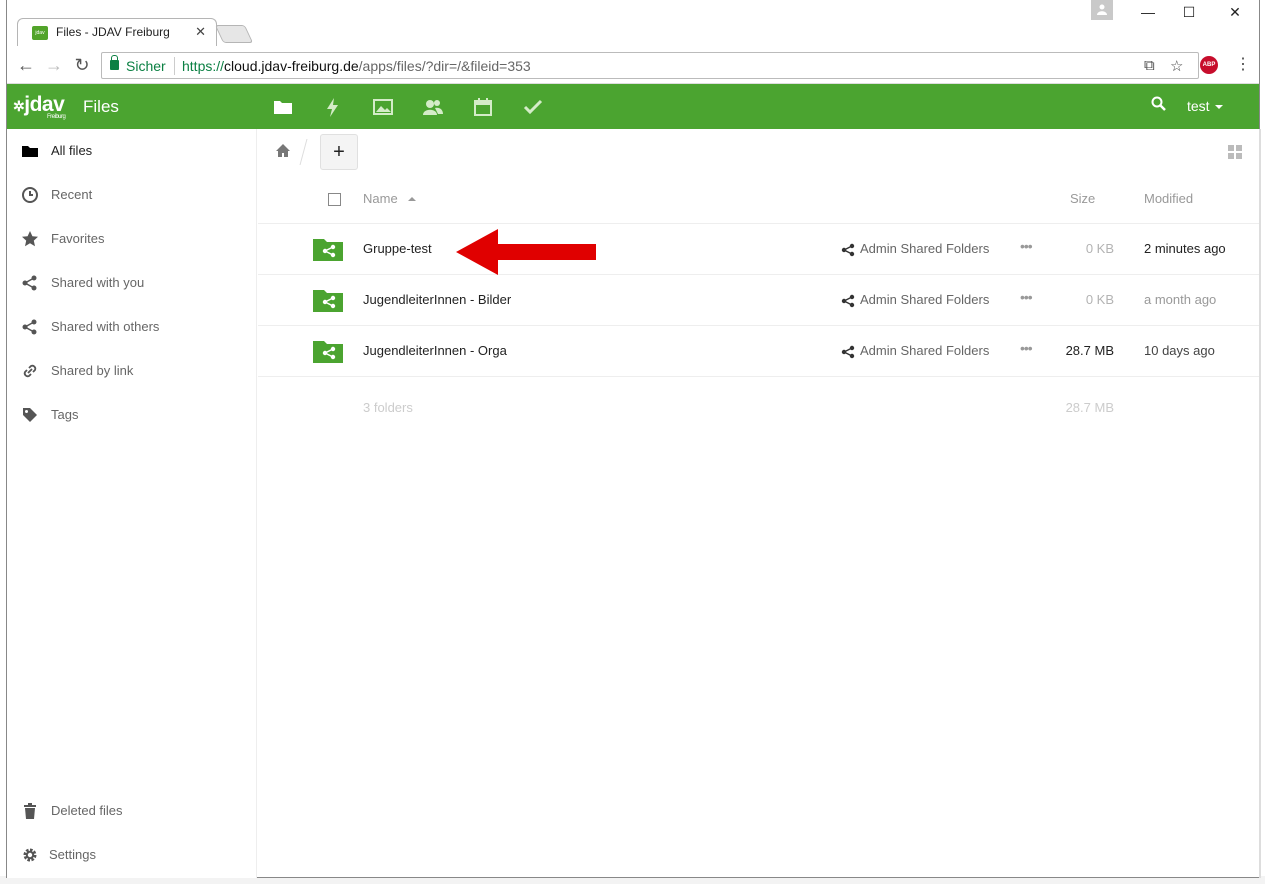 The height and width of the screenshot is (884, 1265). I want to click on tab-strip: jdav Files - JDAV Freiburg ✕ — ☐ ✕, so click(633, 23).